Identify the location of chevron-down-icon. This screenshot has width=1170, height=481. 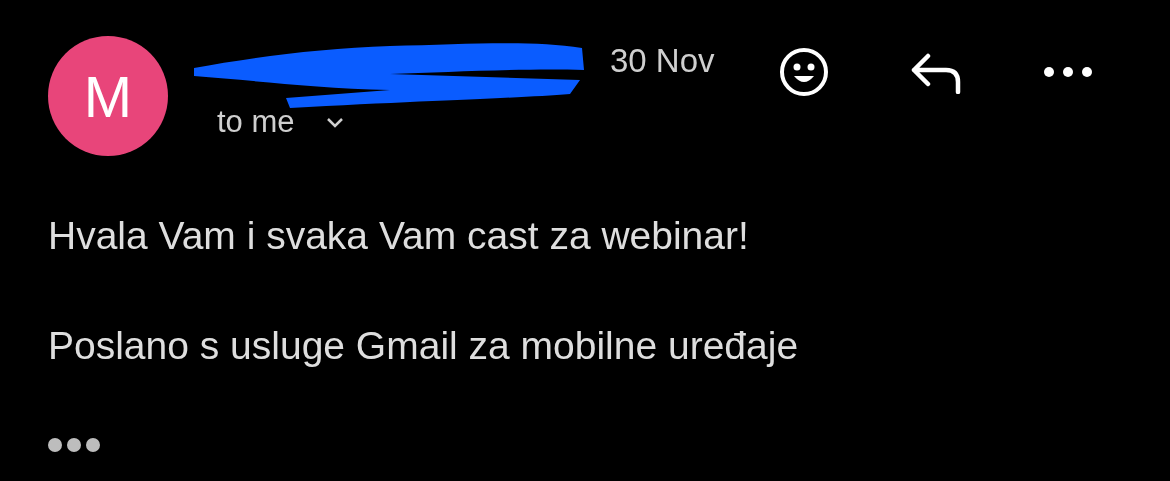
(334, 122).